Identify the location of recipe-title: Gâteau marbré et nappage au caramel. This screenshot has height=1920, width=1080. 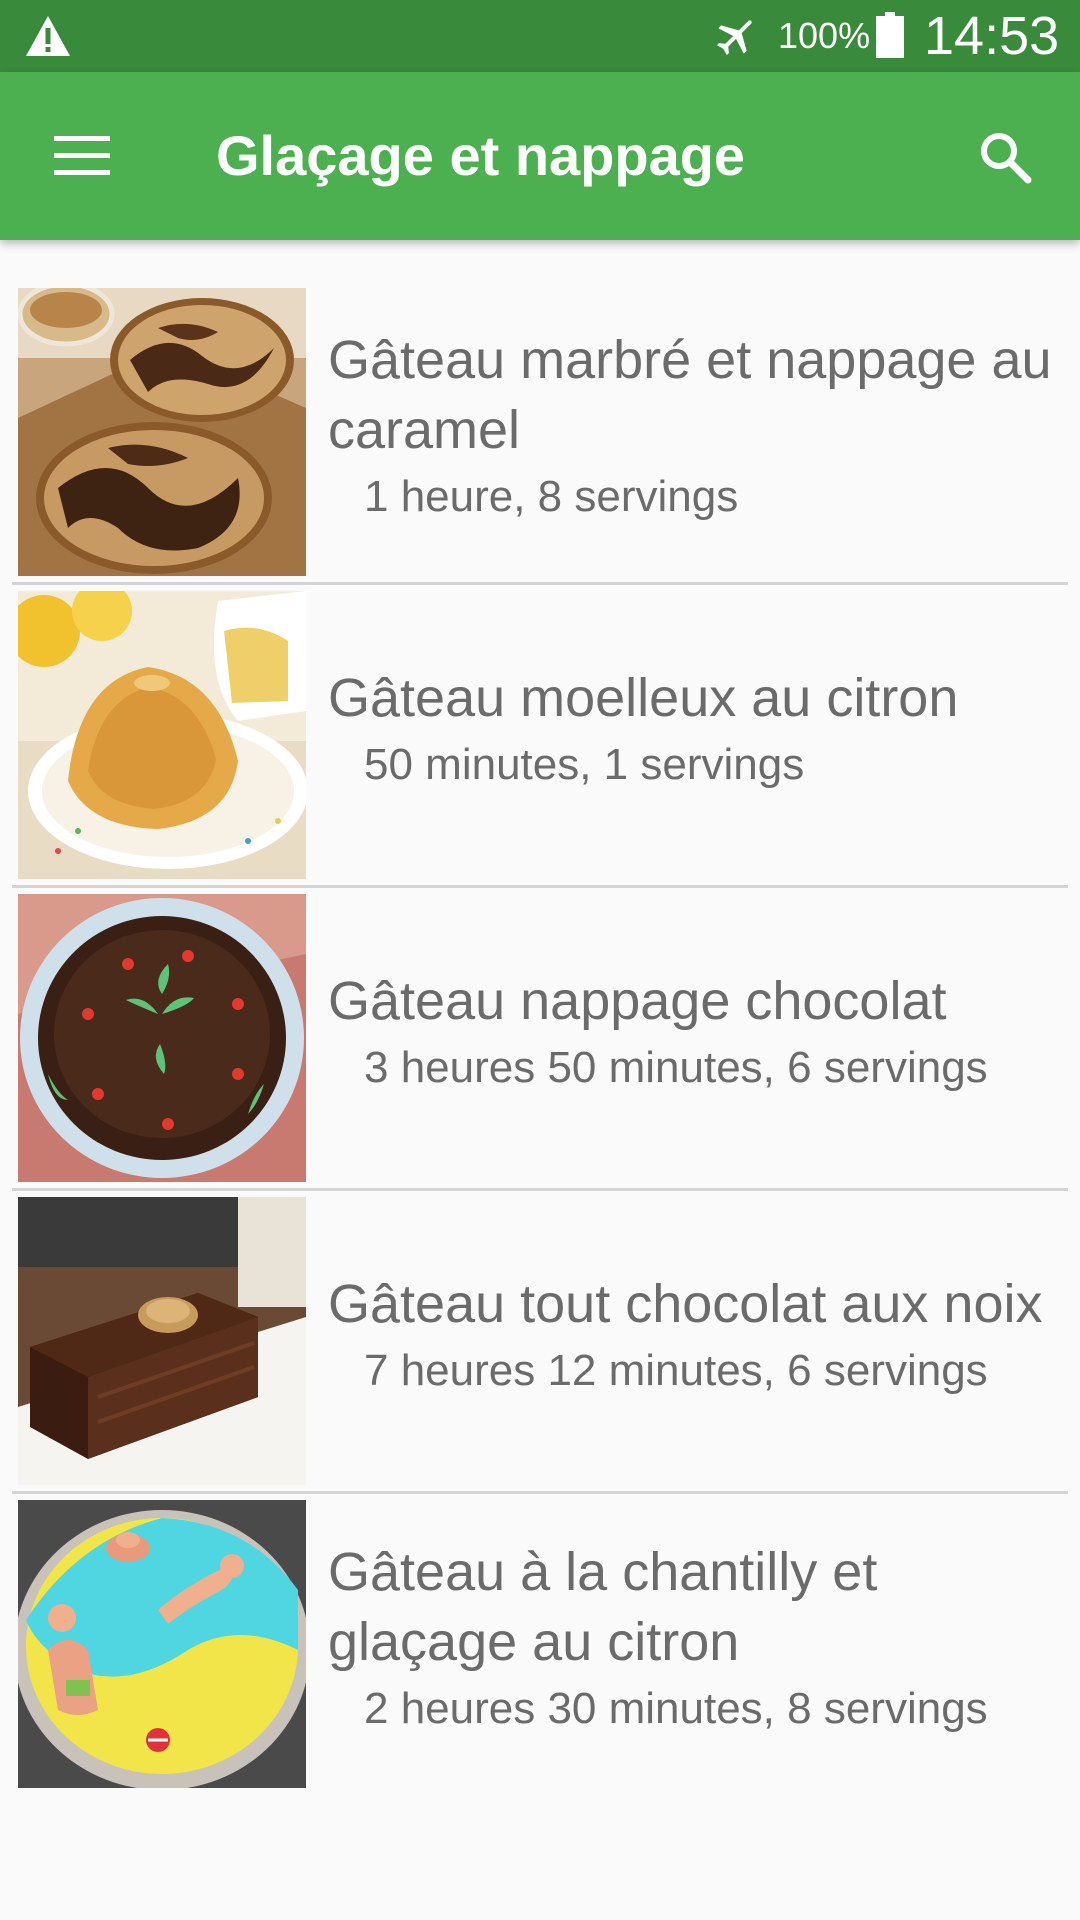
(690, 395).